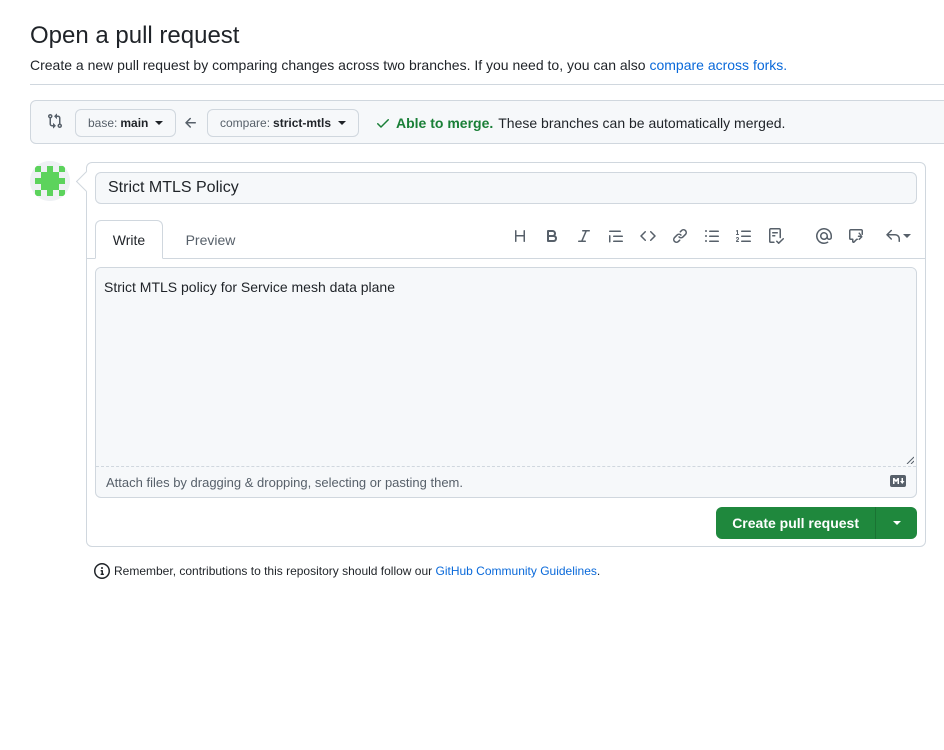 This screenshot has width=944, height=750. Describe the element at coordinates (856, 236) in the screenshot. I see `cross-reference-icon` at that location.